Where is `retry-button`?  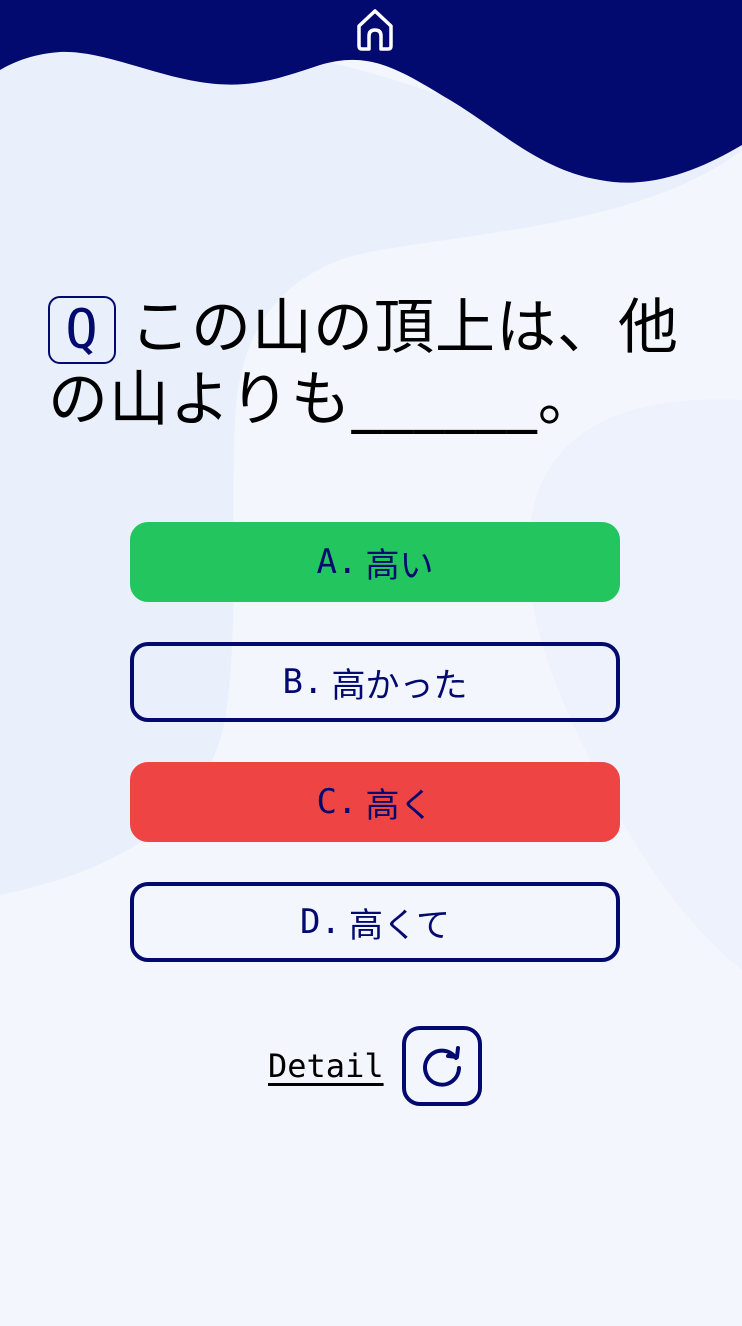
retry-button is located at coordinates (441, 1066).